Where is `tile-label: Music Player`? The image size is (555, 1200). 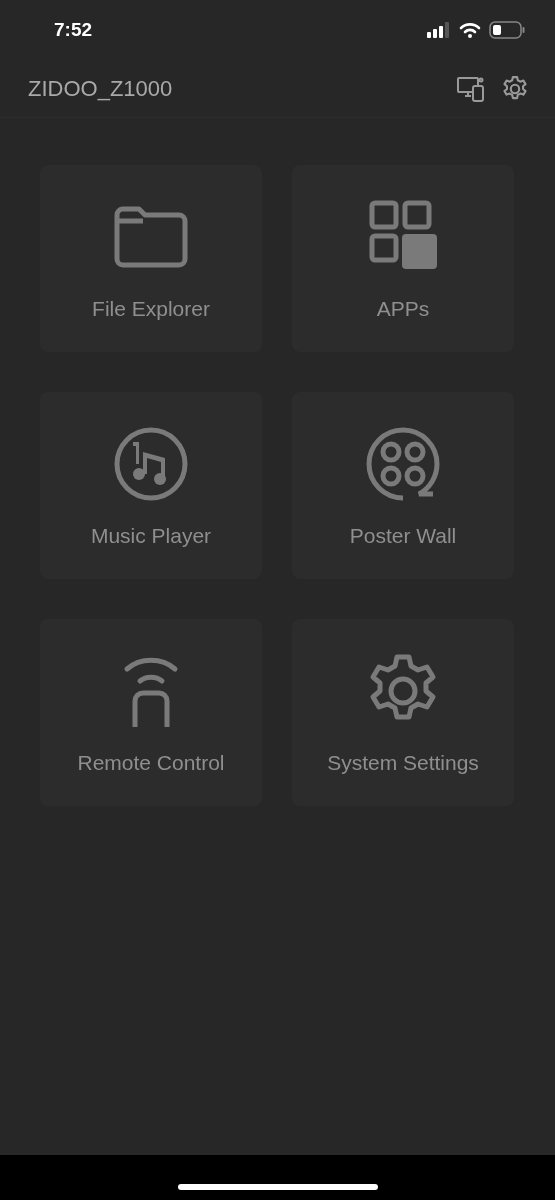 tile-label: Music Player is located at coordinates (151, 535).